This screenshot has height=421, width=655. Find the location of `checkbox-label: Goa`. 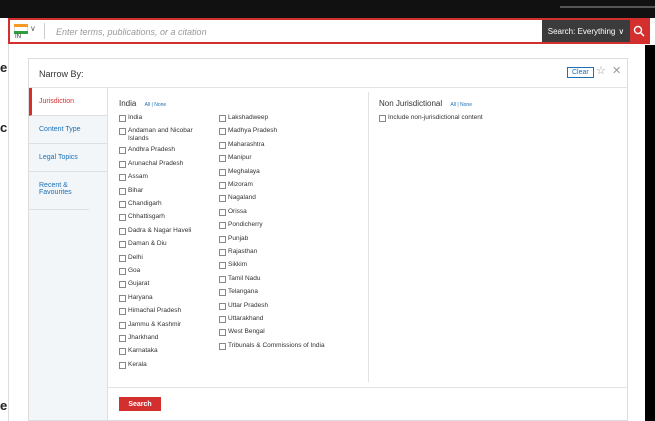

checkbox-label: Goa is located at coordinates (134, 270).